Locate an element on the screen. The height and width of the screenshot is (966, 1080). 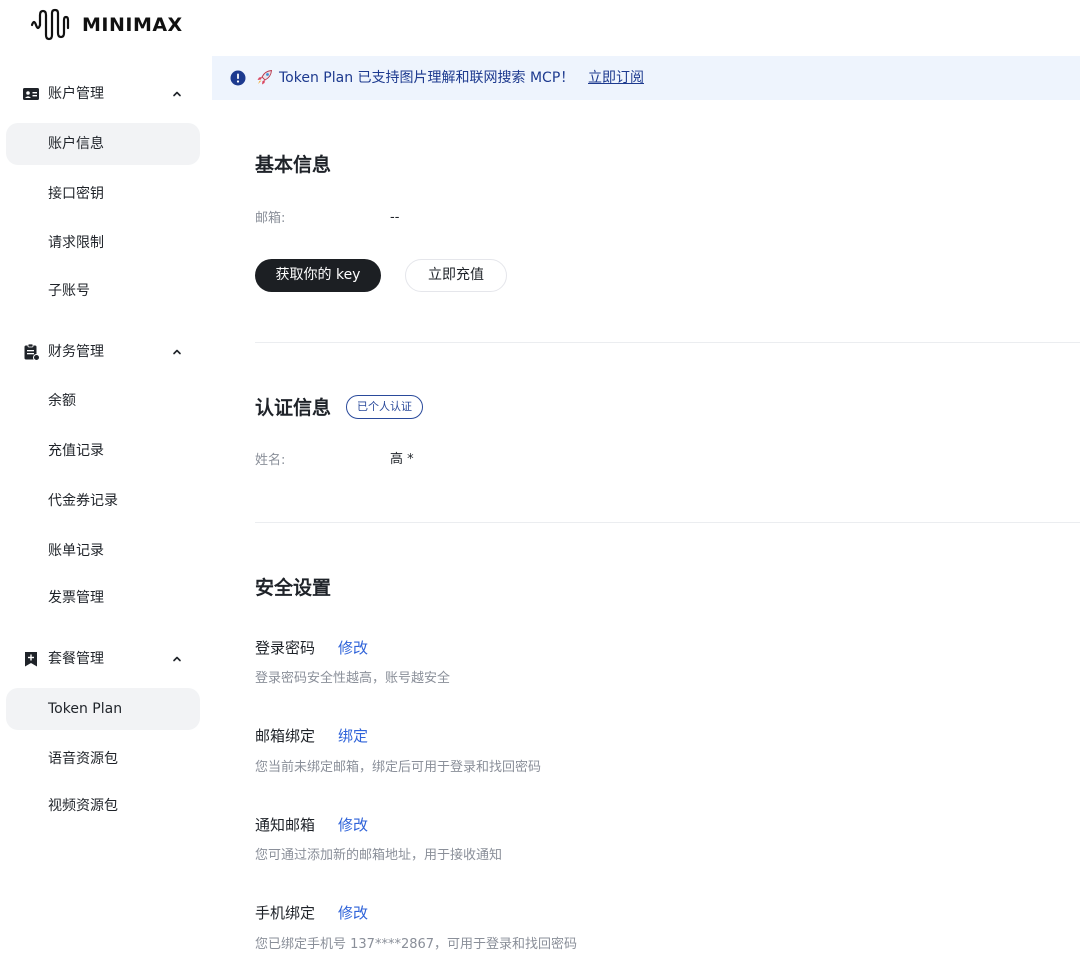
auth-info-title: 认证信息 is located at coordinates (293, 408).